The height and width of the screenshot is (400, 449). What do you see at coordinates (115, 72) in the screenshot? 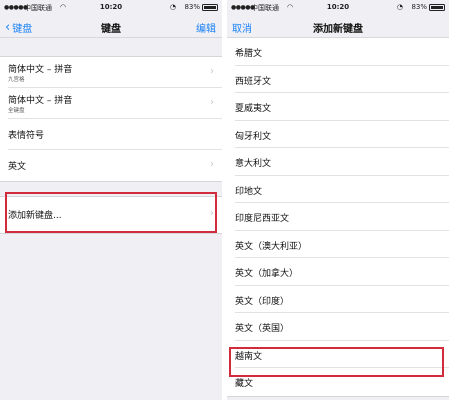
I see `list-item: 简体中文 – 拼音 九宫格 ›` at bounding box center [115, 72].